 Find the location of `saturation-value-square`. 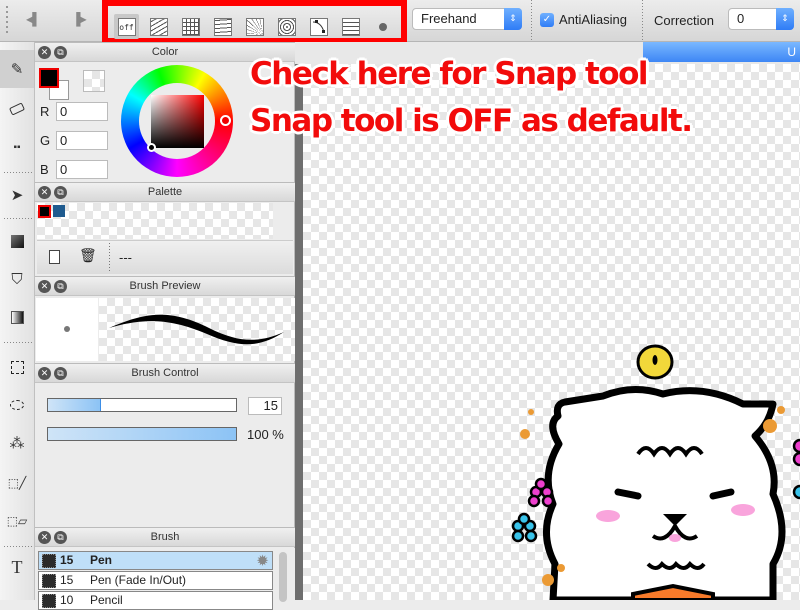

saturation-value-square is located at coordinates (177, 121).